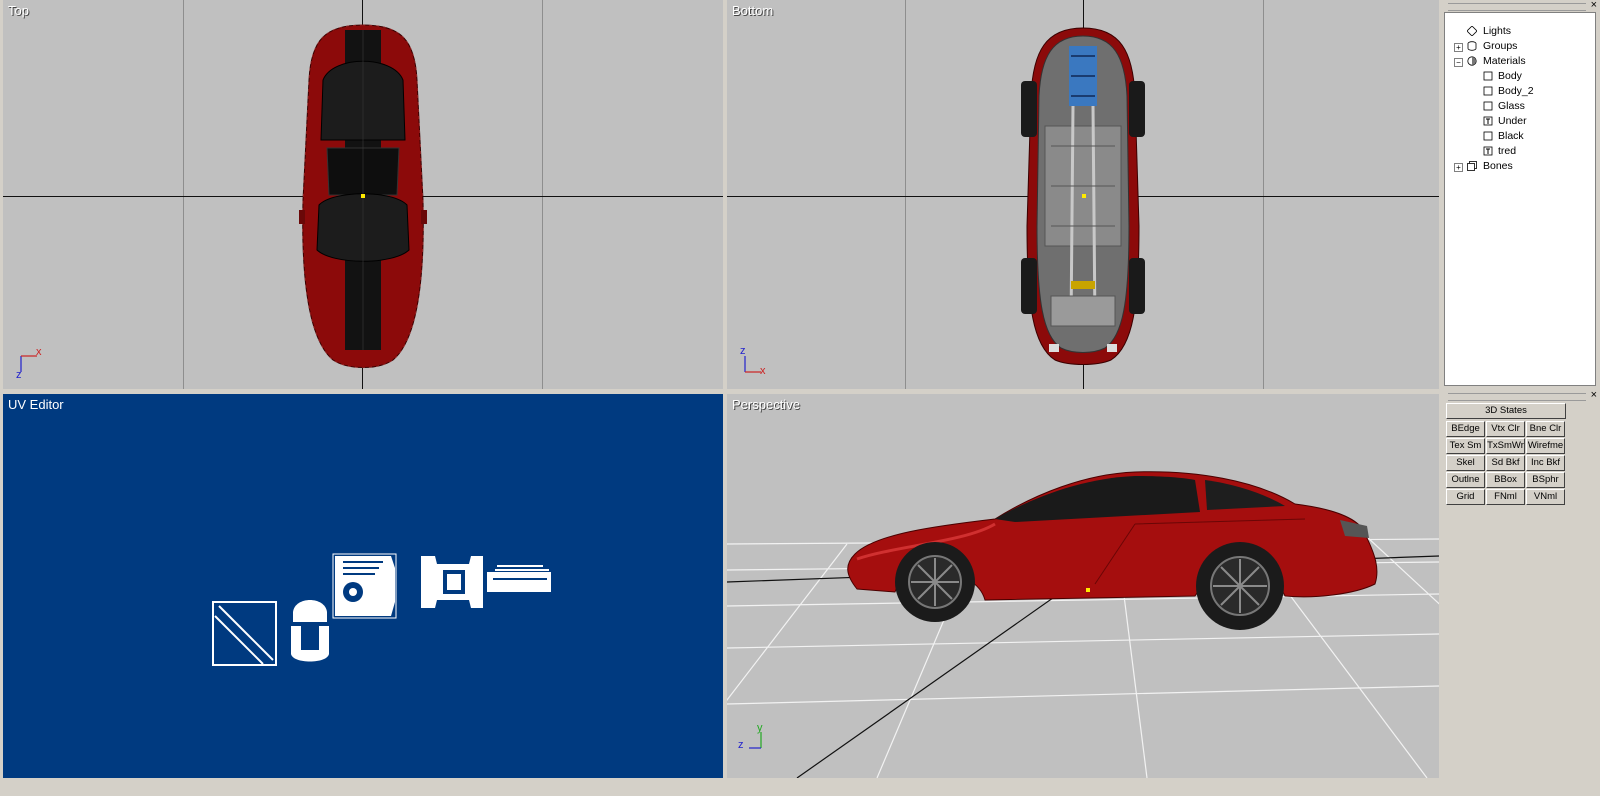  What do you see at coordinates (1465, 446) in the screenshot?
I see `button-tex-sm: Tex Sm` at bounding box center [1465, 446].